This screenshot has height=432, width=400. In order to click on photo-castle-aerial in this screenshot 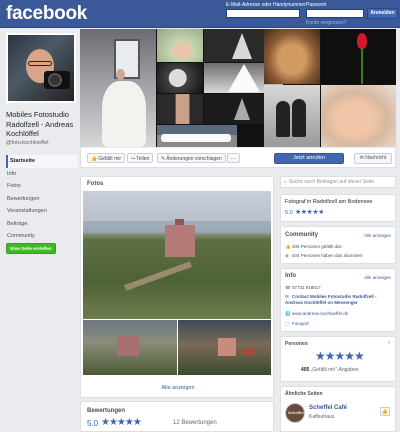, I will do `click(177, 255)`.